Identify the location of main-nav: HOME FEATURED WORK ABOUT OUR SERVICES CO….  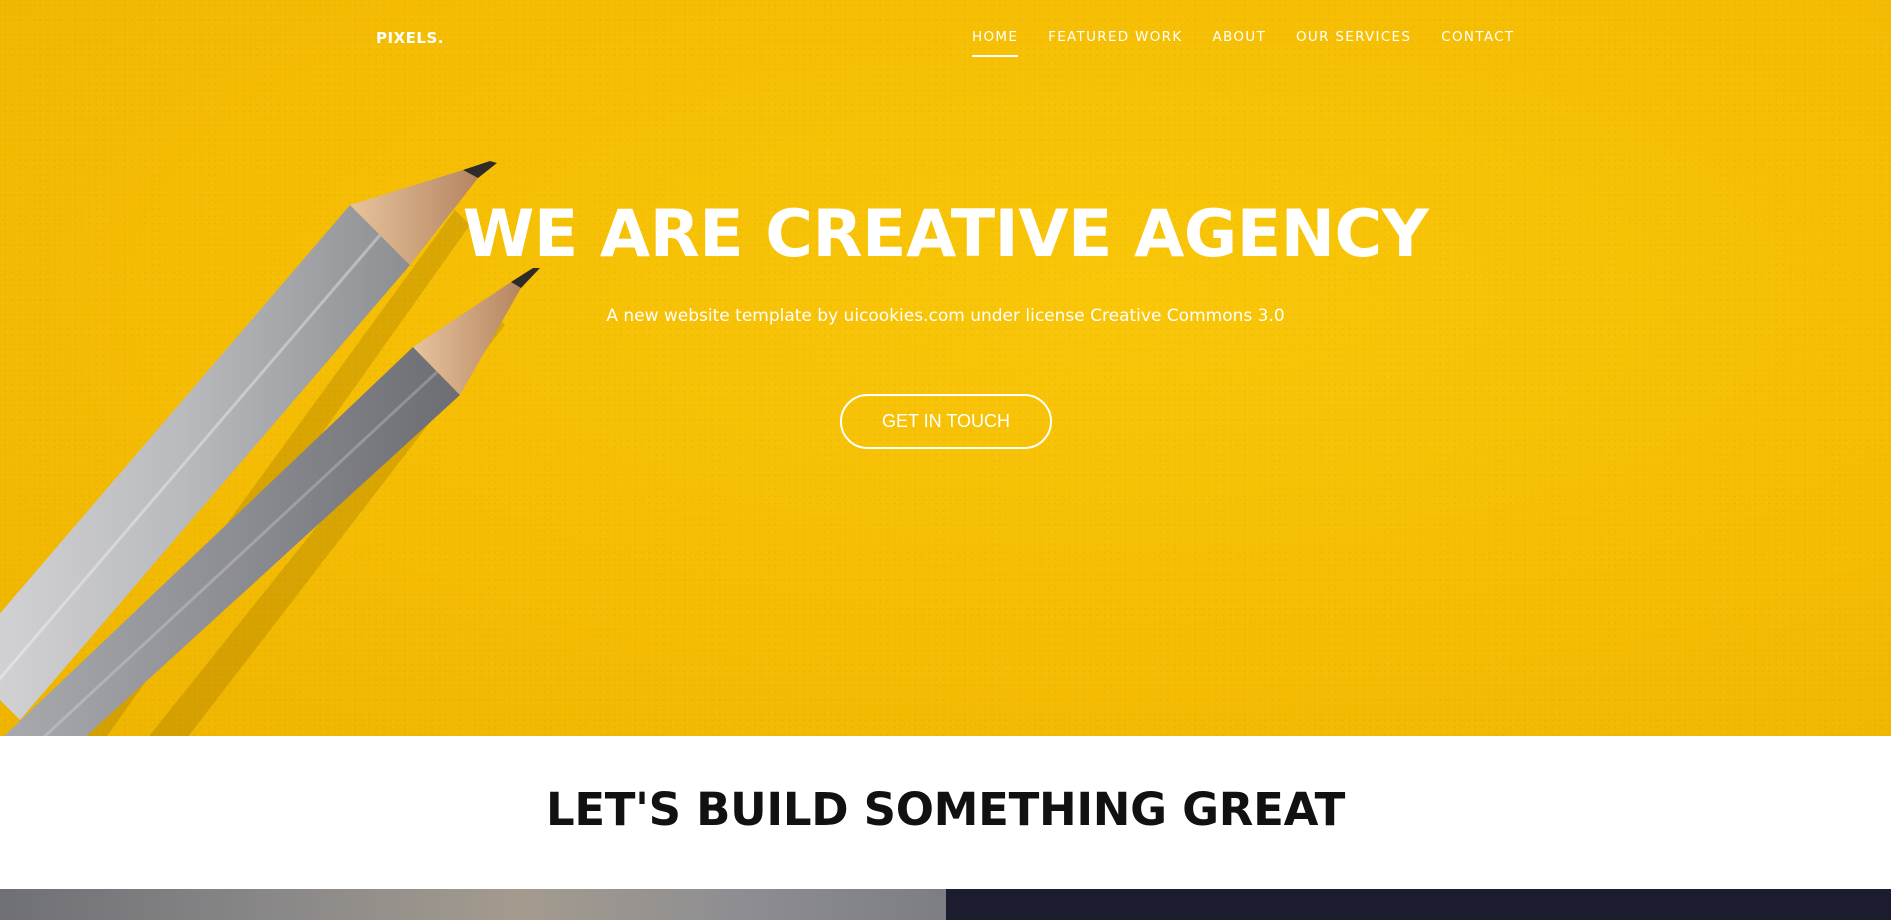
(1243, 43).